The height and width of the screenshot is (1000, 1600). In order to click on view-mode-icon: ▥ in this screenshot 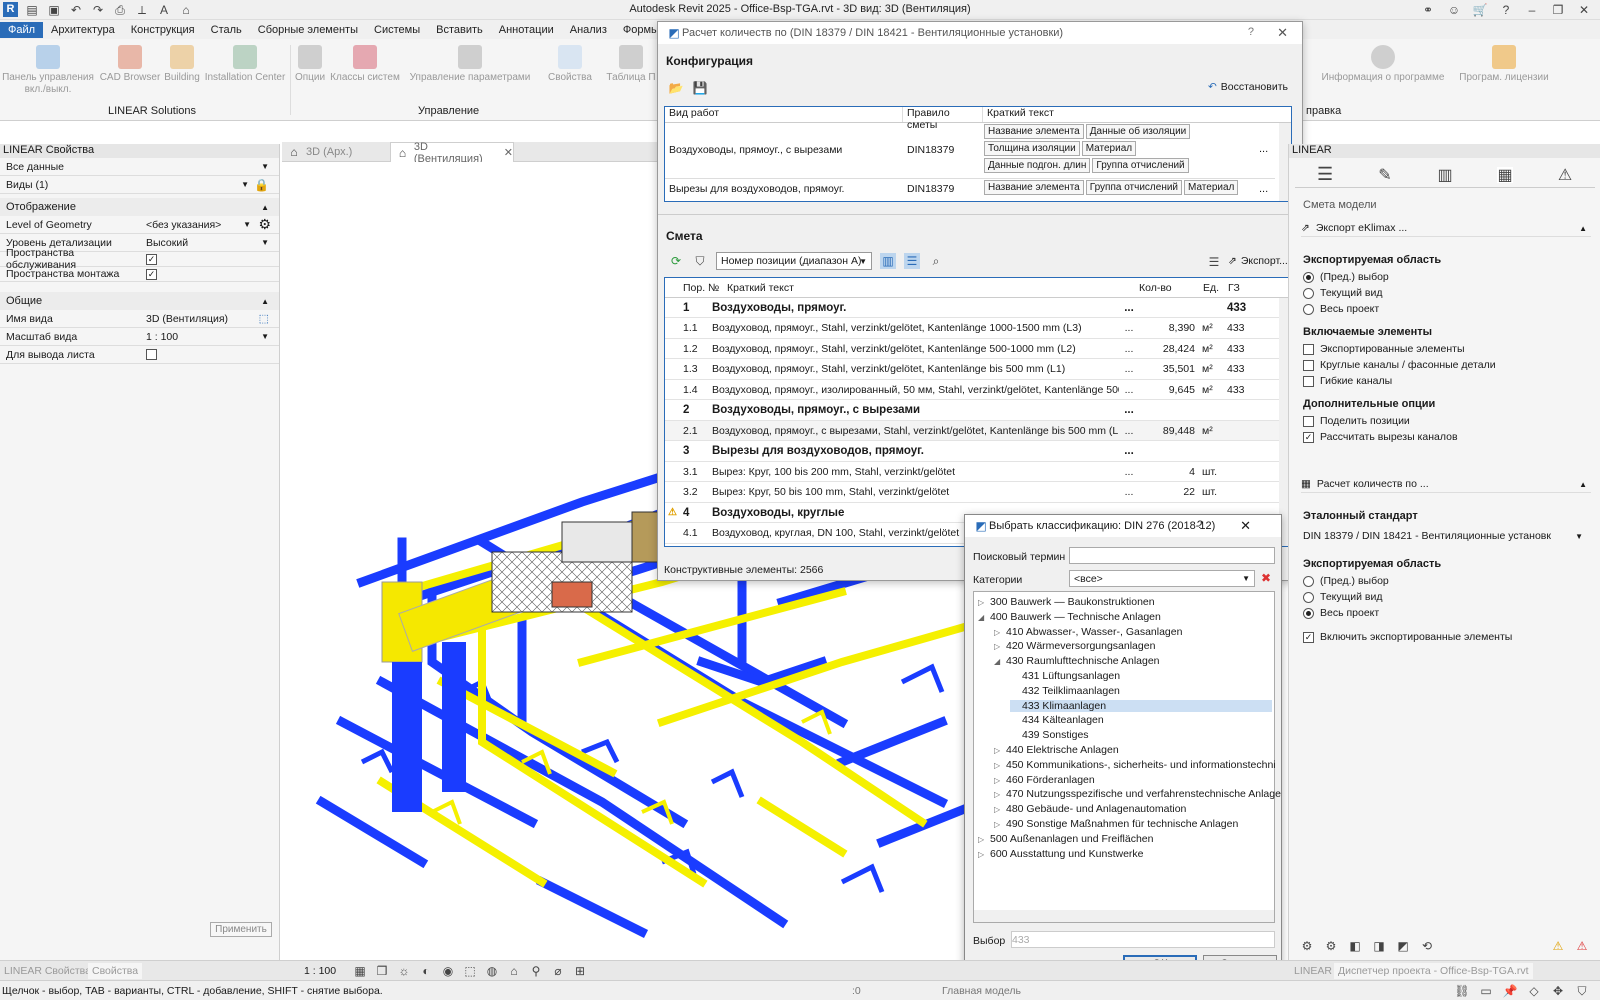, I will do `click(888, 261)`.